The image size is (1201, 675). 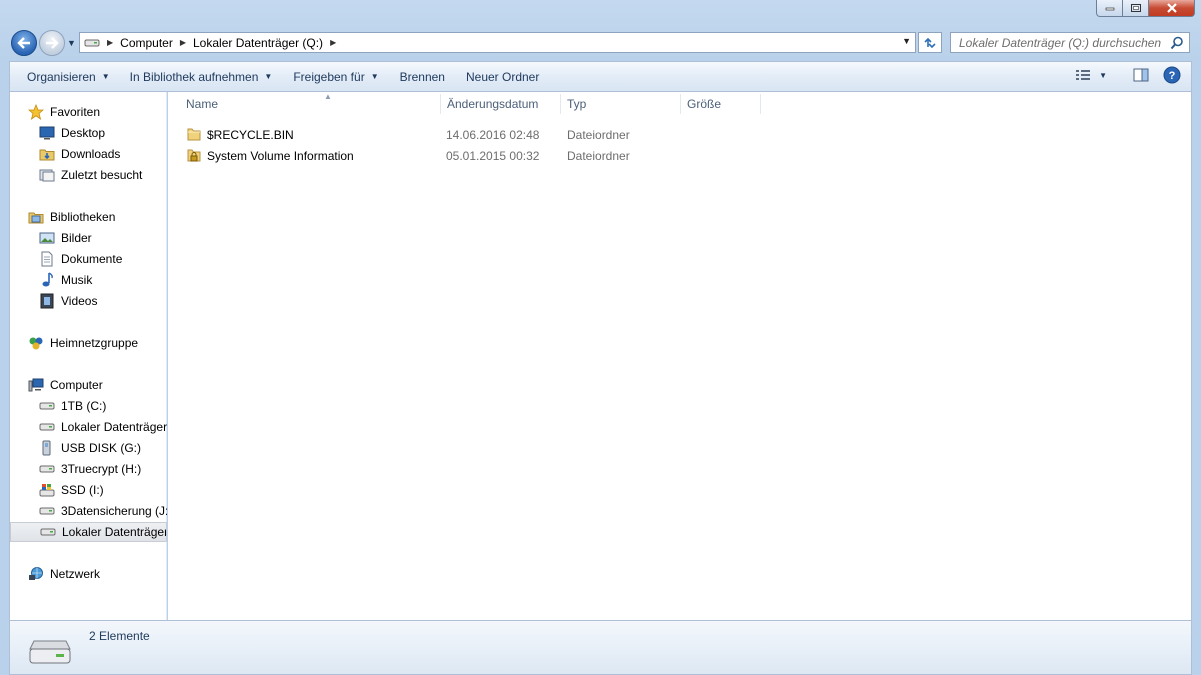 I want to click on nav-label: 3Truecrypt (H:), so click(x=101, y=469).